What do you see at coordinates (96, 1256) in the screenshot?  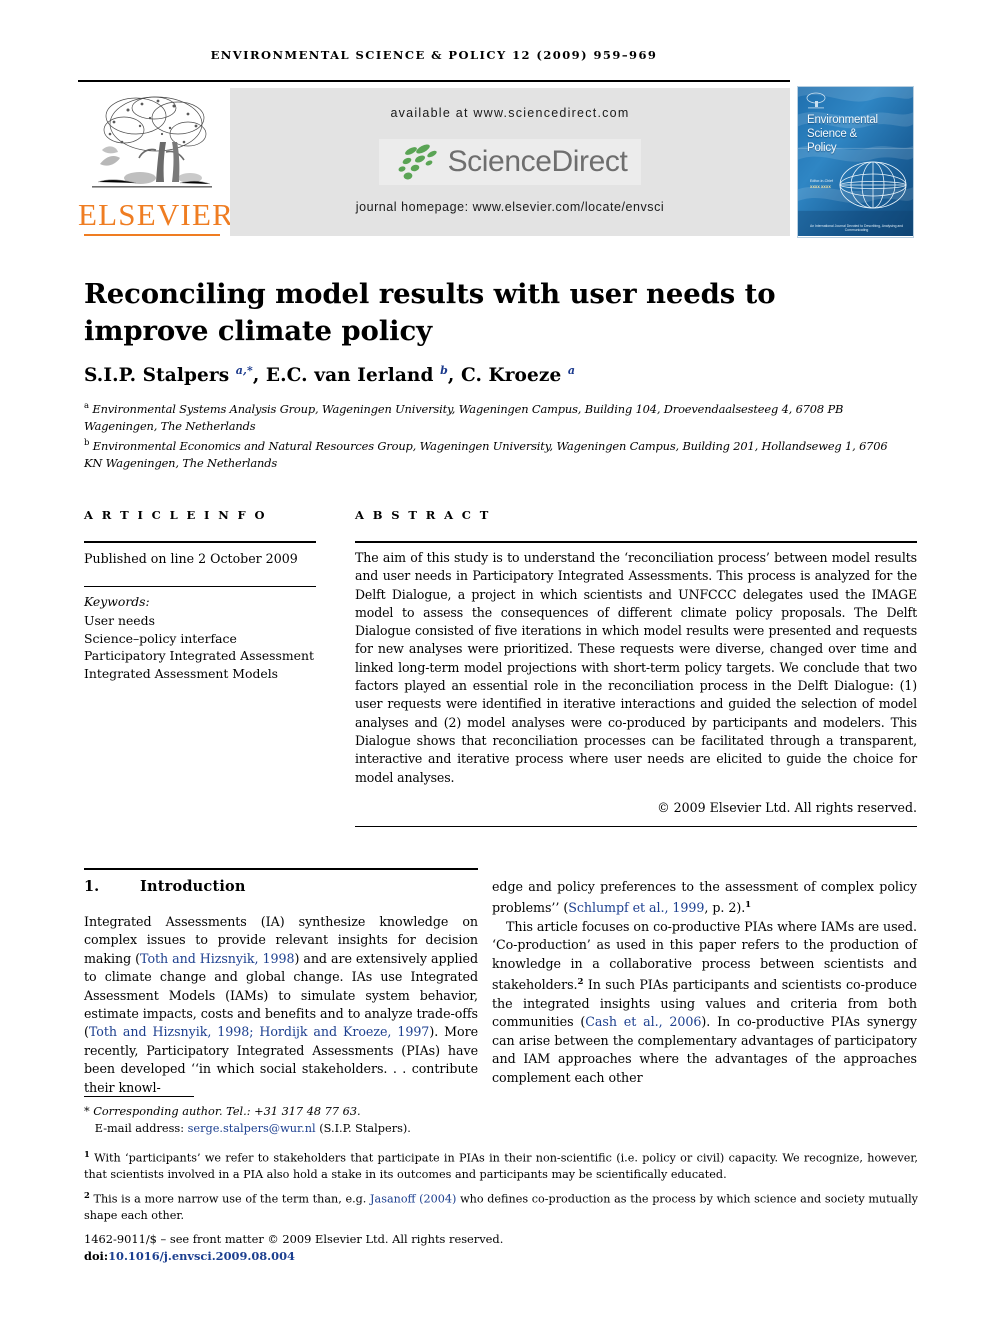 I see `doi-prefix: doi:` at bounding box center [96, 1256].